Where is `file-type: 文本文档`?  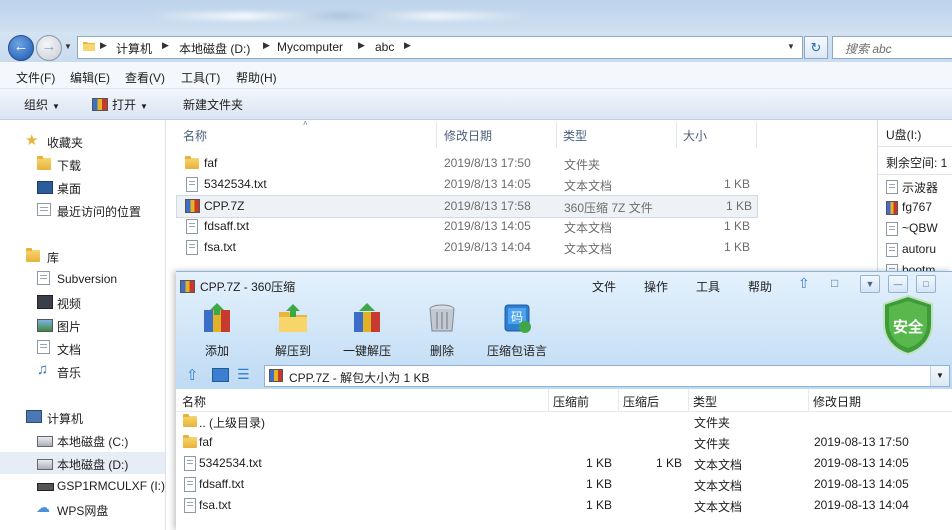
file-type: 文本文档 is located at coordinates (588, 228).